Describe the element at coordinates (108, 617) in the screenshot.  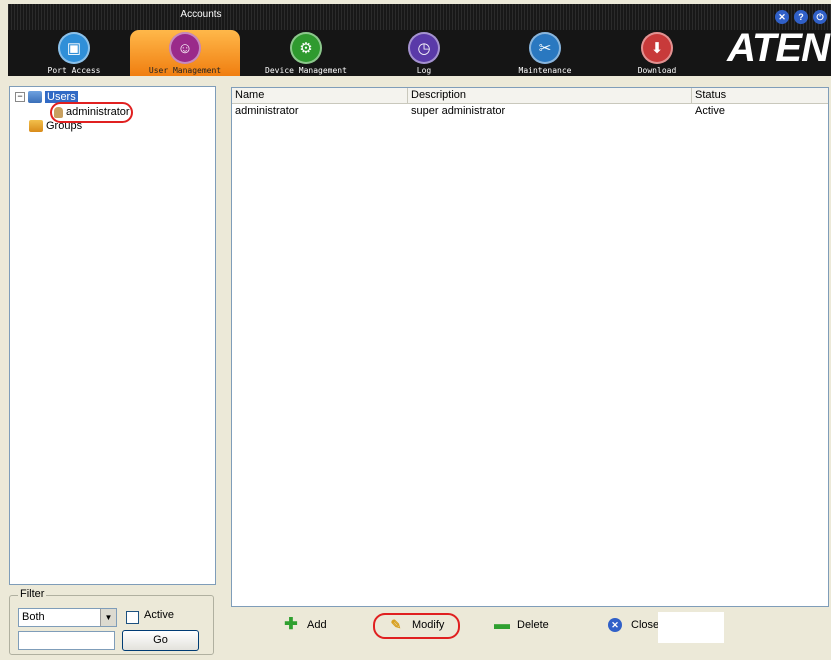
I see `dropdown-arrow-icon: ▼` at that location.